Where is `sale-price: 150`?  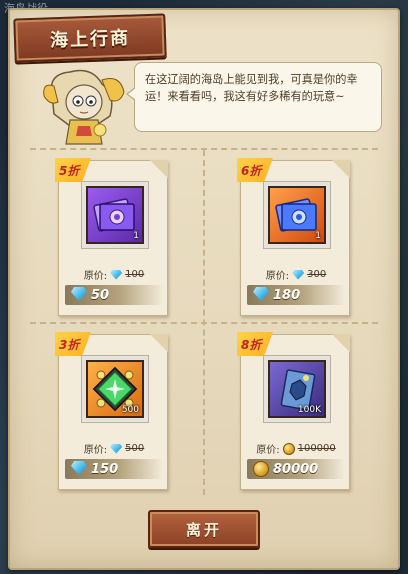
sale-price: 150 is located at coordinates (105, 469).